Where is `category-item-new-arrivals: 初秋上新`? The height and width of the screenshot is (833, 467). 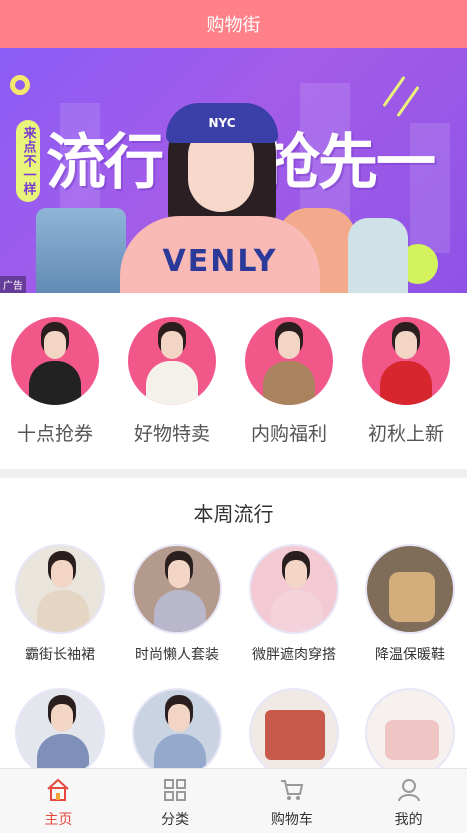 category-item-new-arrivals: 初秋上新 is located at coordinates (406, 381).